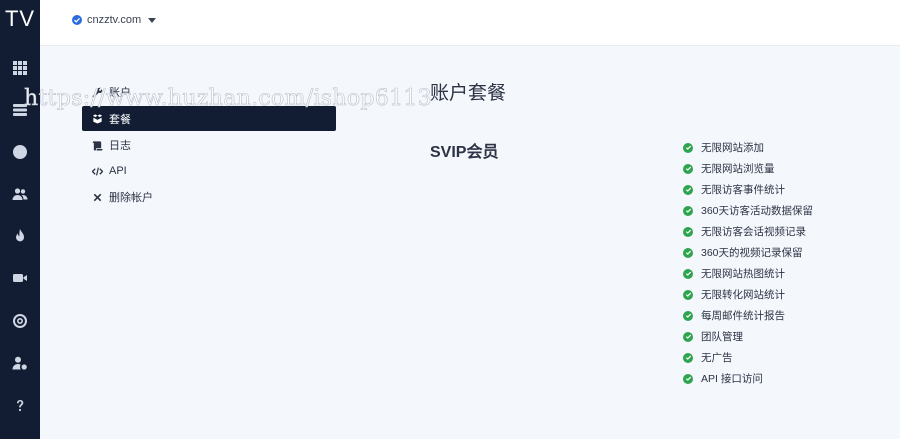  Describe the element at coordinates (743, 295) in the screenshot. I see `feature-label: 无限转化网站统计` at that location.